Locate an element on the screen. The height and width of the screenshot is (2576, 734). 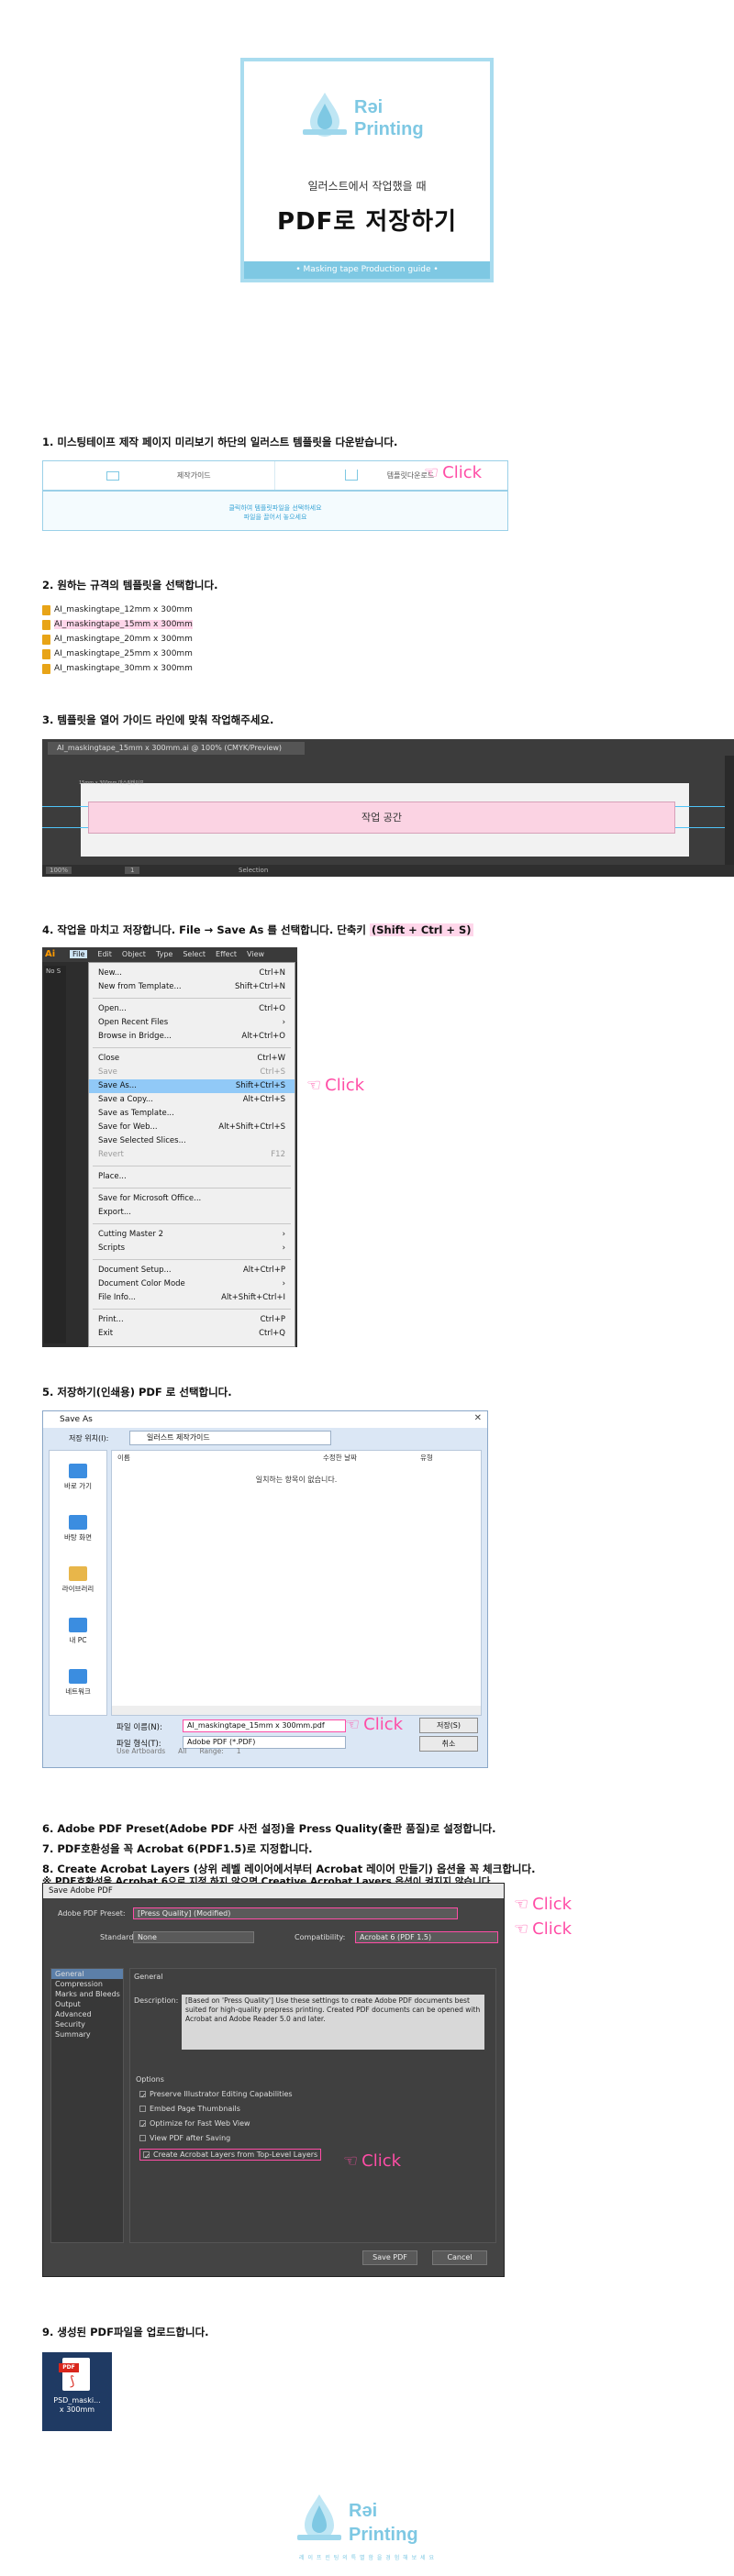
file-menu-item: Print... Ctrl+P is located at coordinates (192, 1320).